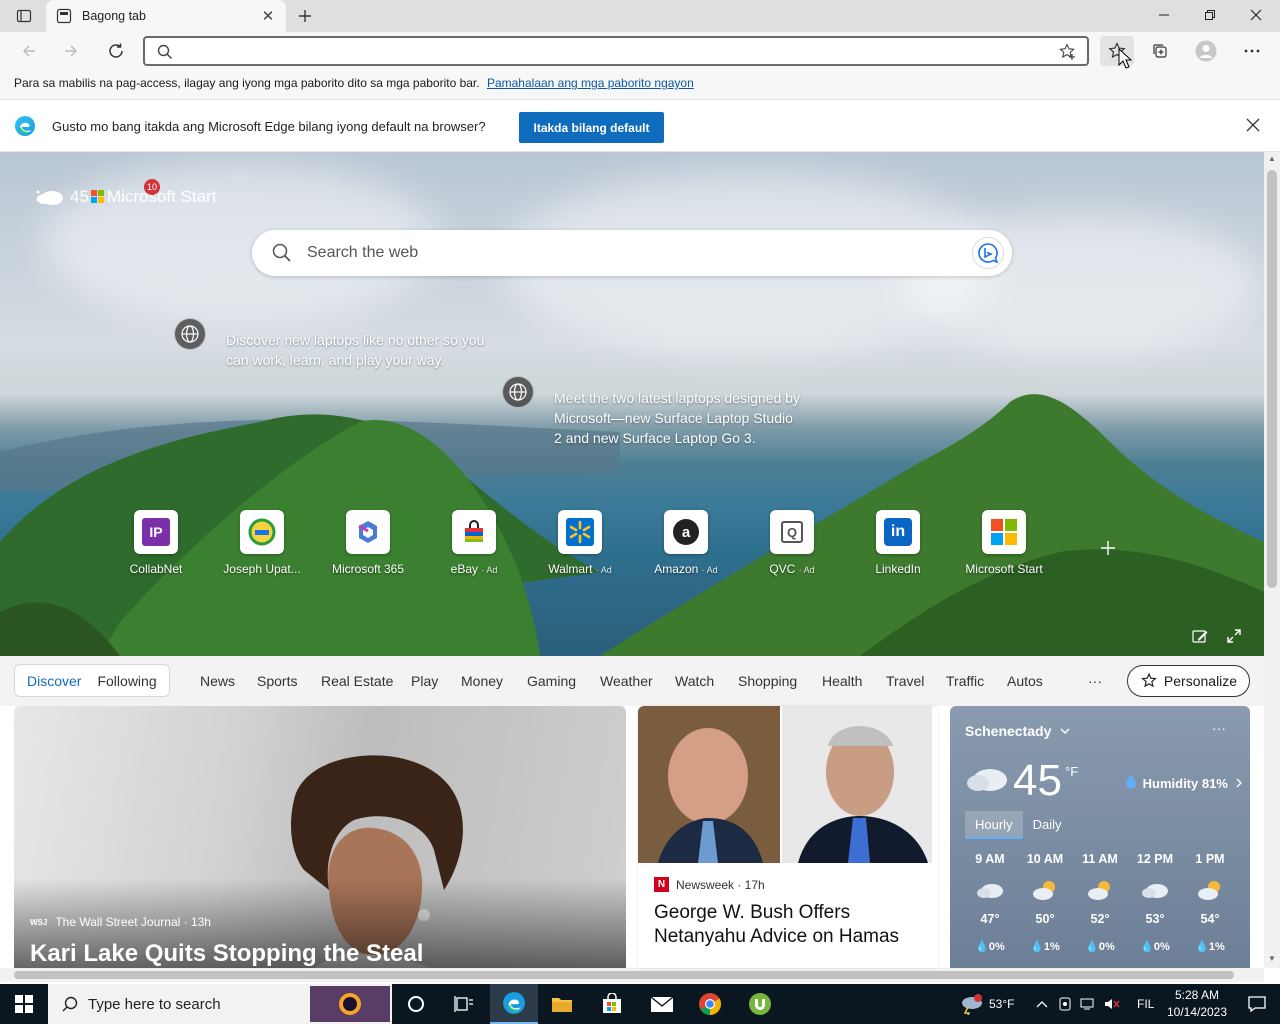  I want to click on taskbar-search: Type here to search, so click(220, 1004).